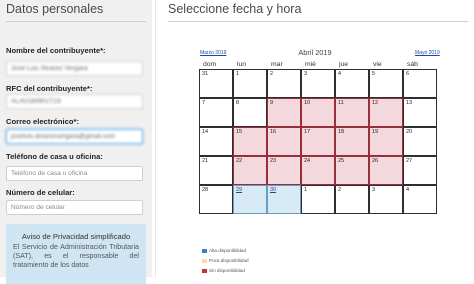 Image resolution: width=474 pixels, height=284 pixels. What do you see at coordinates (341, 132) in the screenshot?
I see `day-number: 18` at bounding box center [341, 132].